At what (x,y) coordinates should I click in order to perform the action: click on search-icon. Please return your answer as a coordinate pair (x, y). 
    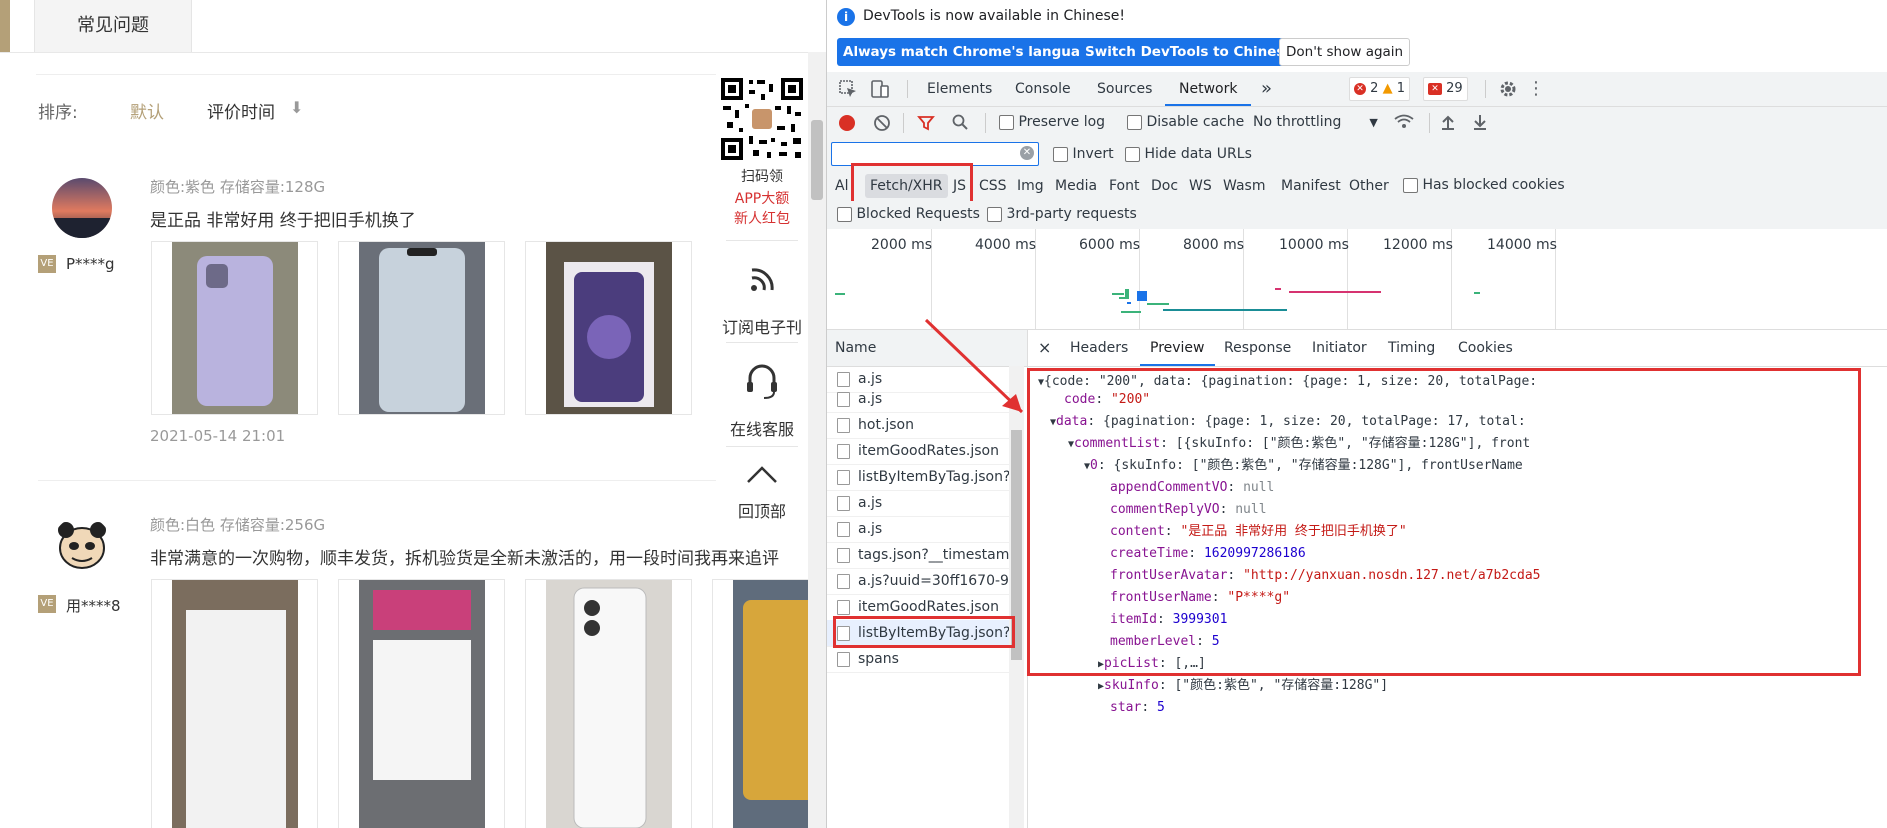
    Looking at the image, I should click on (960, 122).